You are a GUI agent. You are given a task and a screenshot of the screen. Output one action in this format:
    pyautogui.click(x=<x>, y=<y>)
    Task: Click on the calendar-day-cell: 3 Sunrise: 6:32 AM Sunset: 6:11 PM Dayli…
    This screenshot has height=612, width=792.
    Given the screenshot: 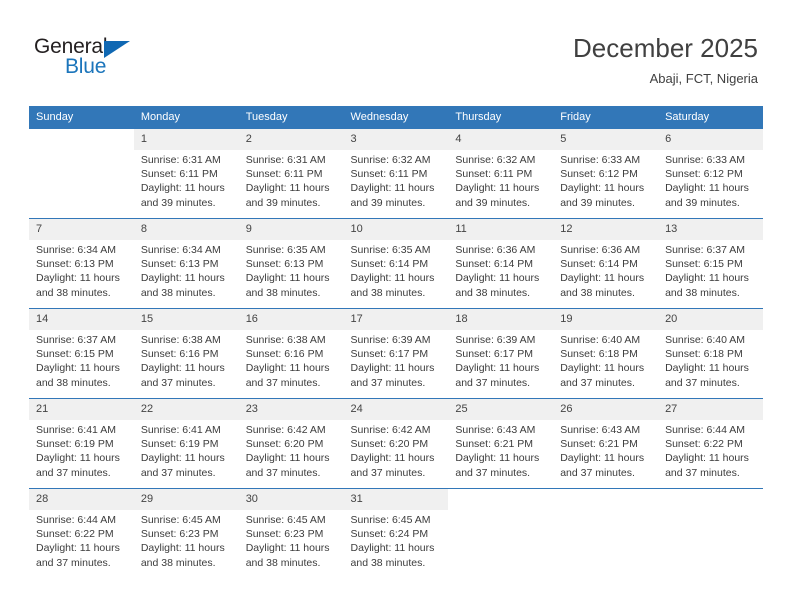 What is the action you would take?
    pyautogui.click(x=396, y=174)
    